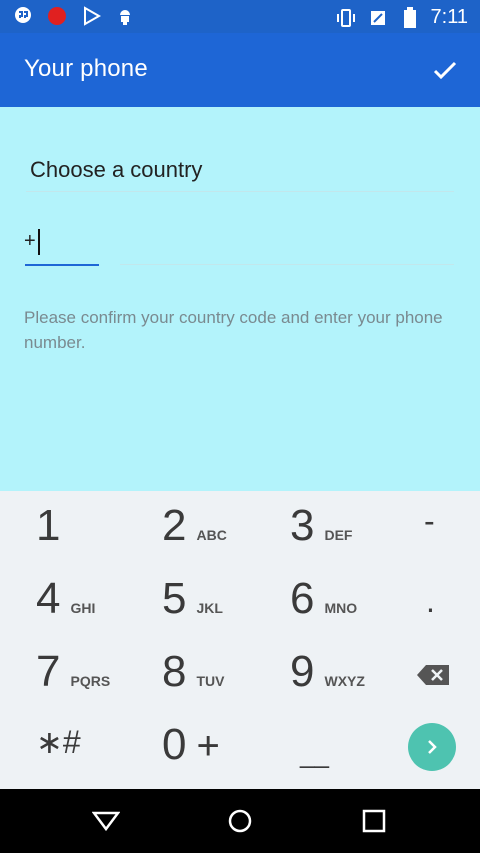 Image resolution: width=480 pixels, height=853 pixels. Describe the element at coordinates (287, 264) in the screenshot. I see `phone-number-field` at that location.